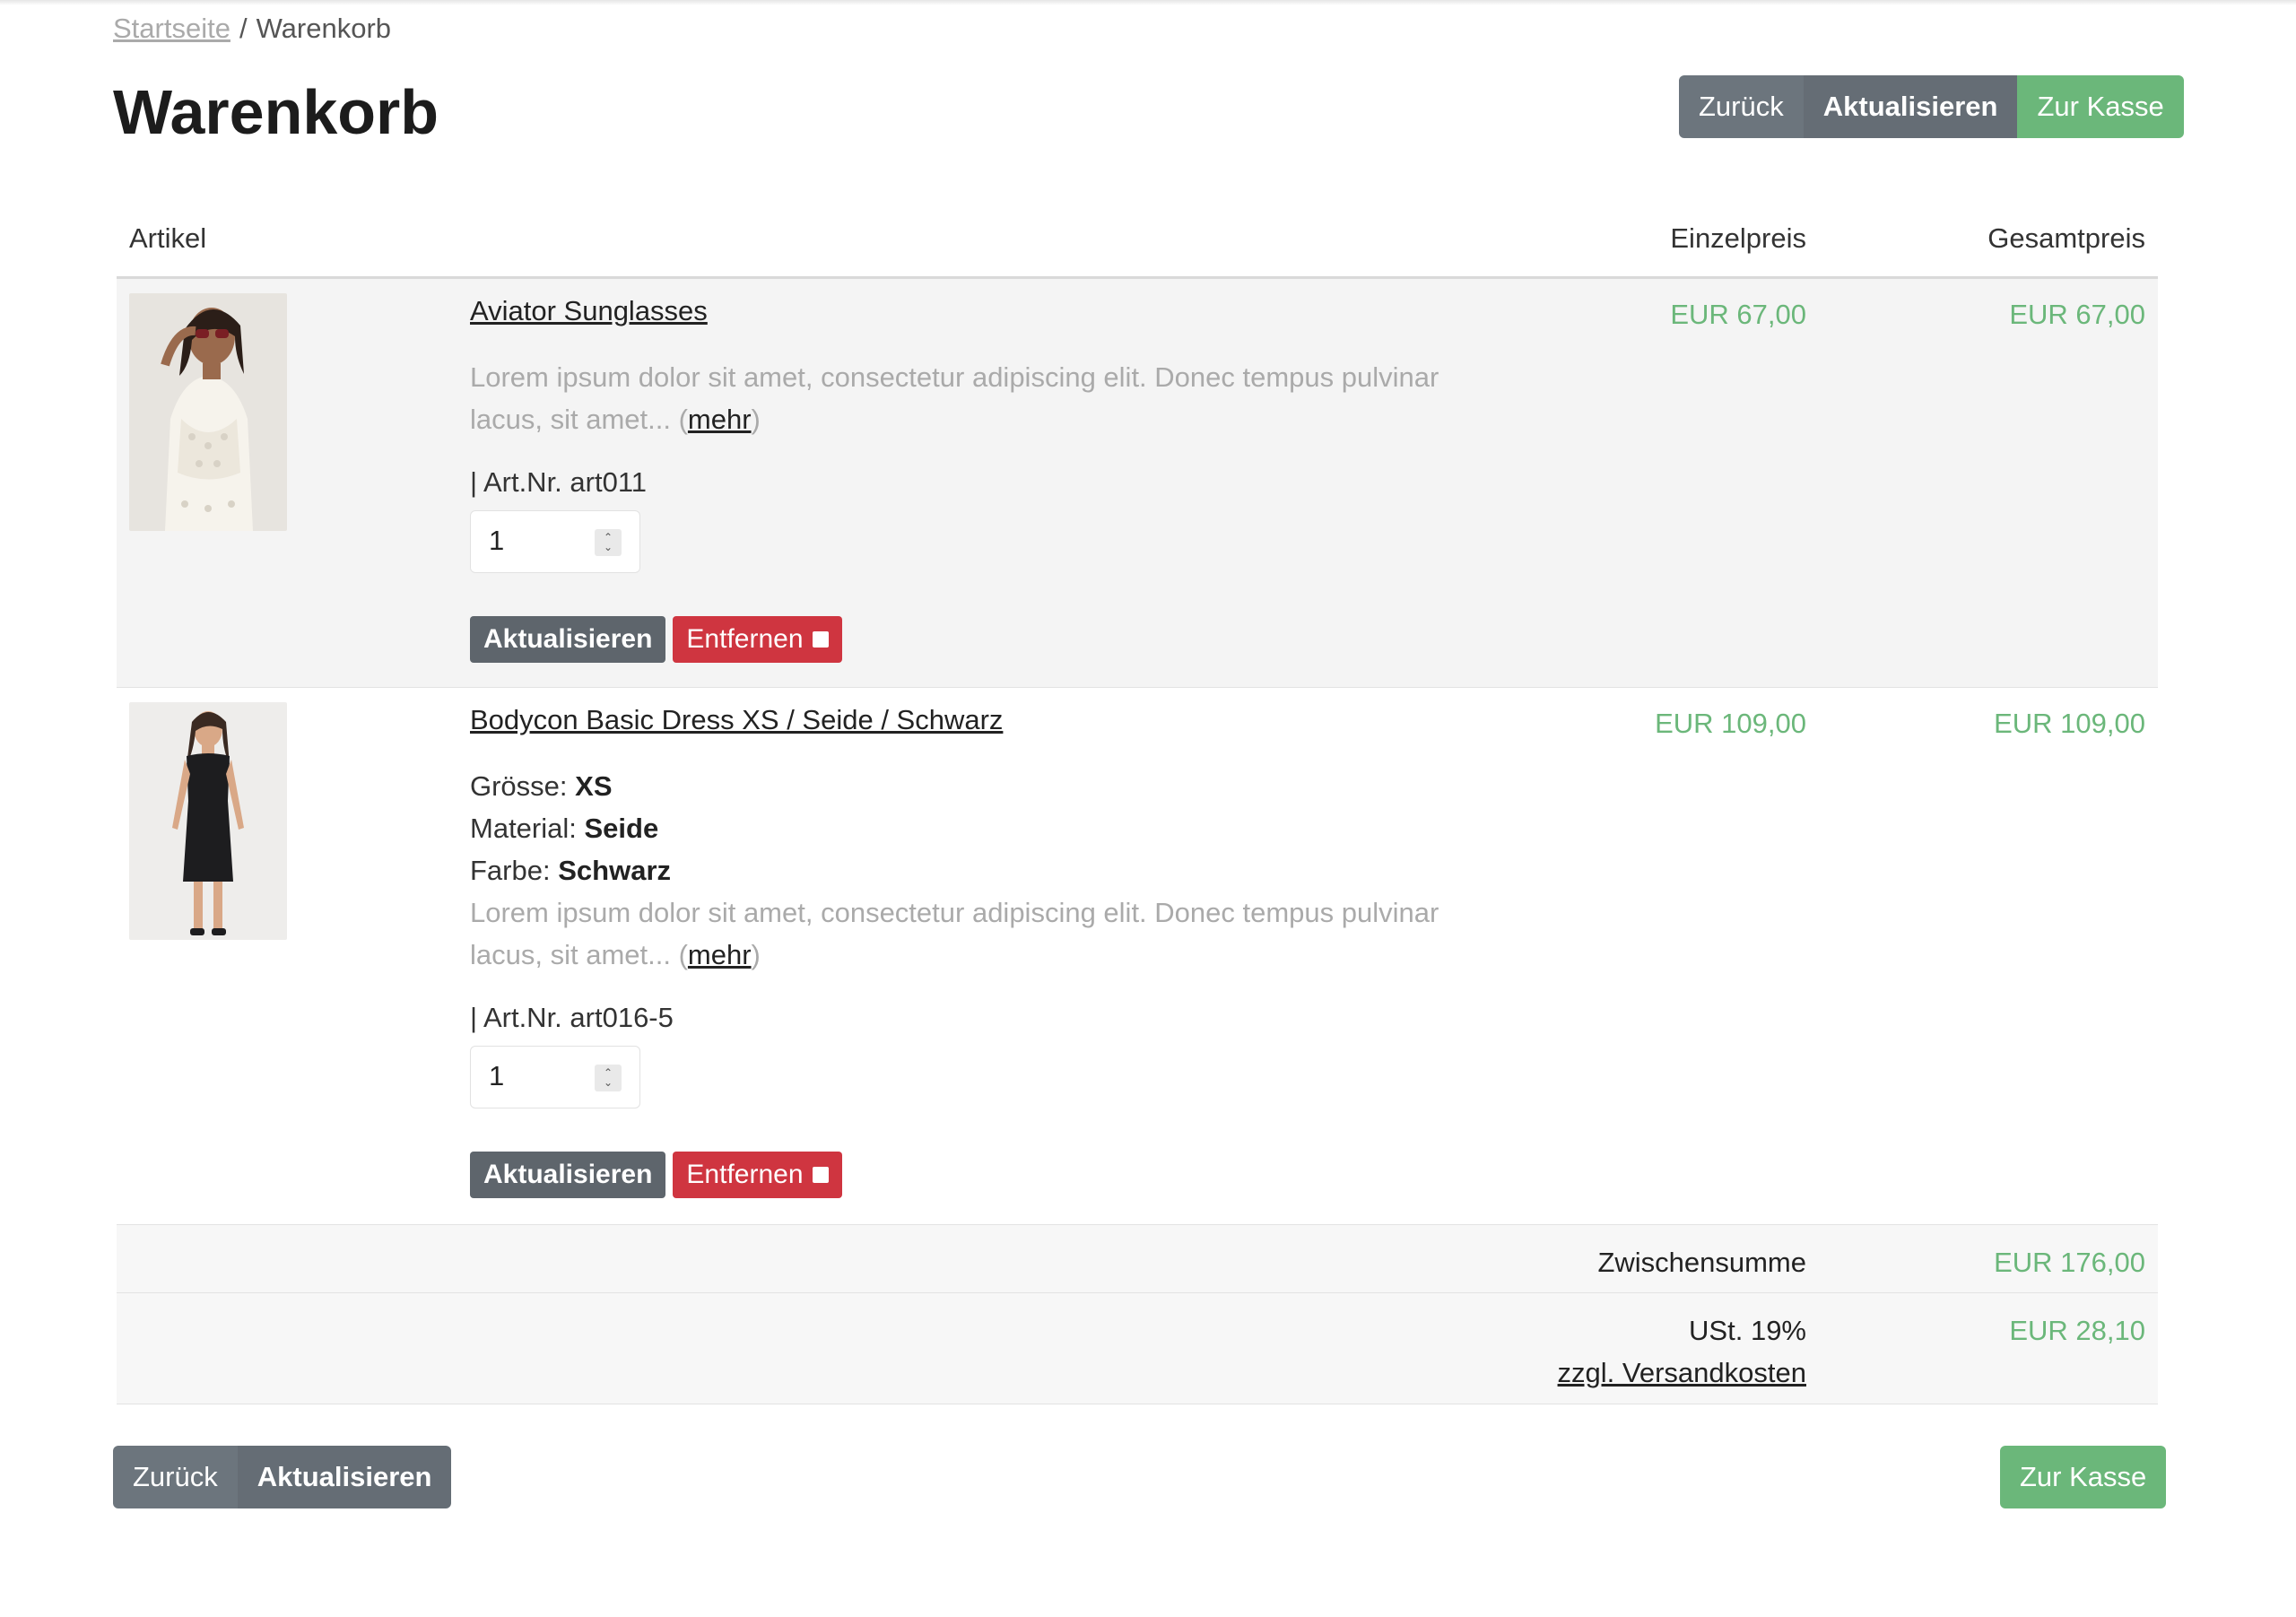  I want to click on column-header-item: Artikel, so click(168, 238).